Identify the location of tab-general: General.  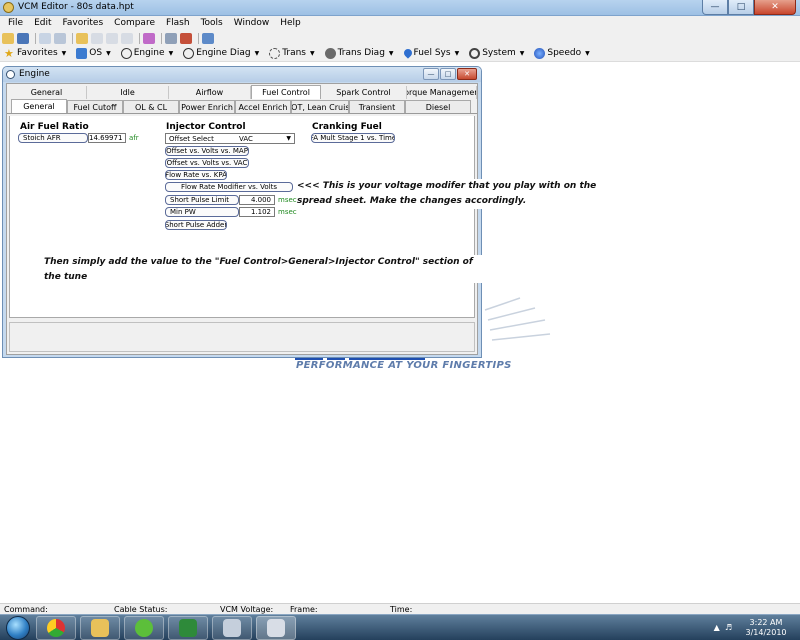
(47, 92).